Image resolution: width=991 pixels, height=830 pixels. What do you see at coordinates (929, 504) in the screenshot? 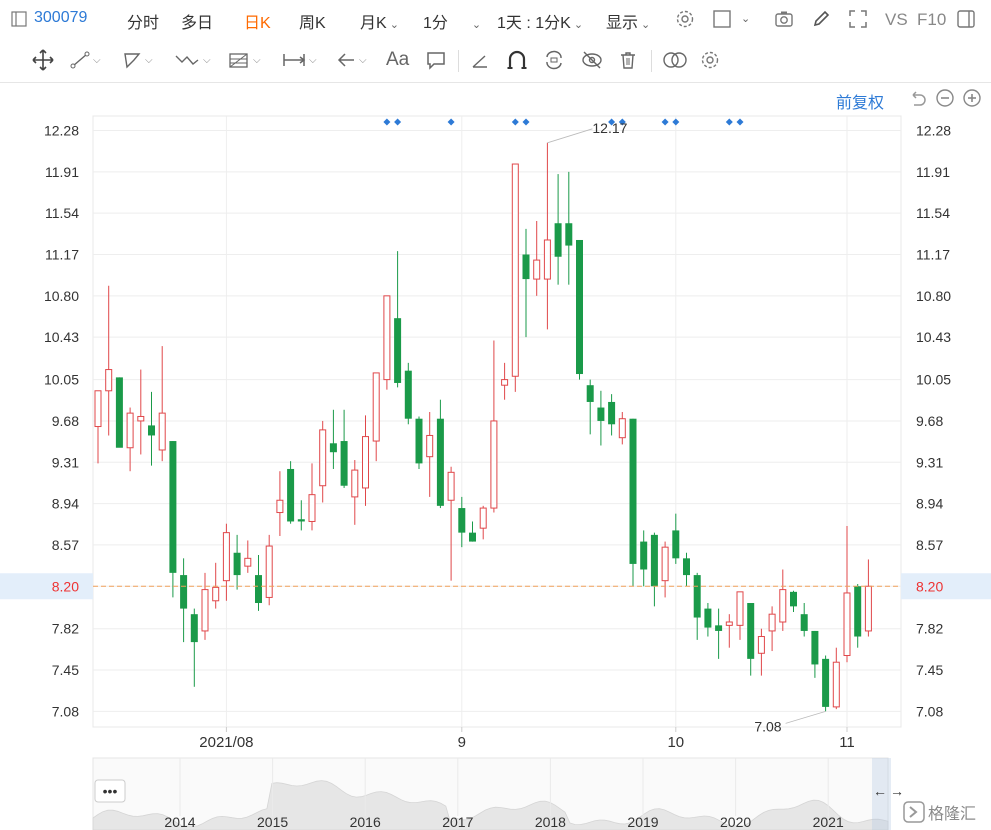
I see `y-tick-label-right: 8.94` at bounding box center [929, 504].